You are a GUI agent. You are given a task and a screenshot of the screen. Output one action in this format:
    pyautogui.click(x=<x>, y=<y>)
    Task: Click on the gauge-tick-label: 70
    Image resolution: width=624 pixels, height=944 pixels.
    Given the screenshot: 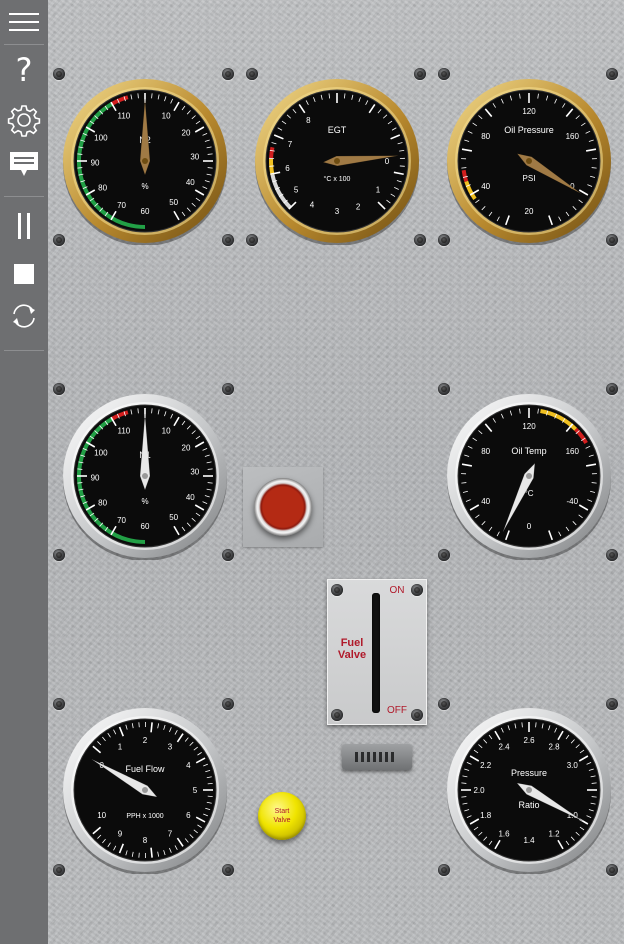 What is the action you would take?
    pyautogui.click(x=121, y=520)
    